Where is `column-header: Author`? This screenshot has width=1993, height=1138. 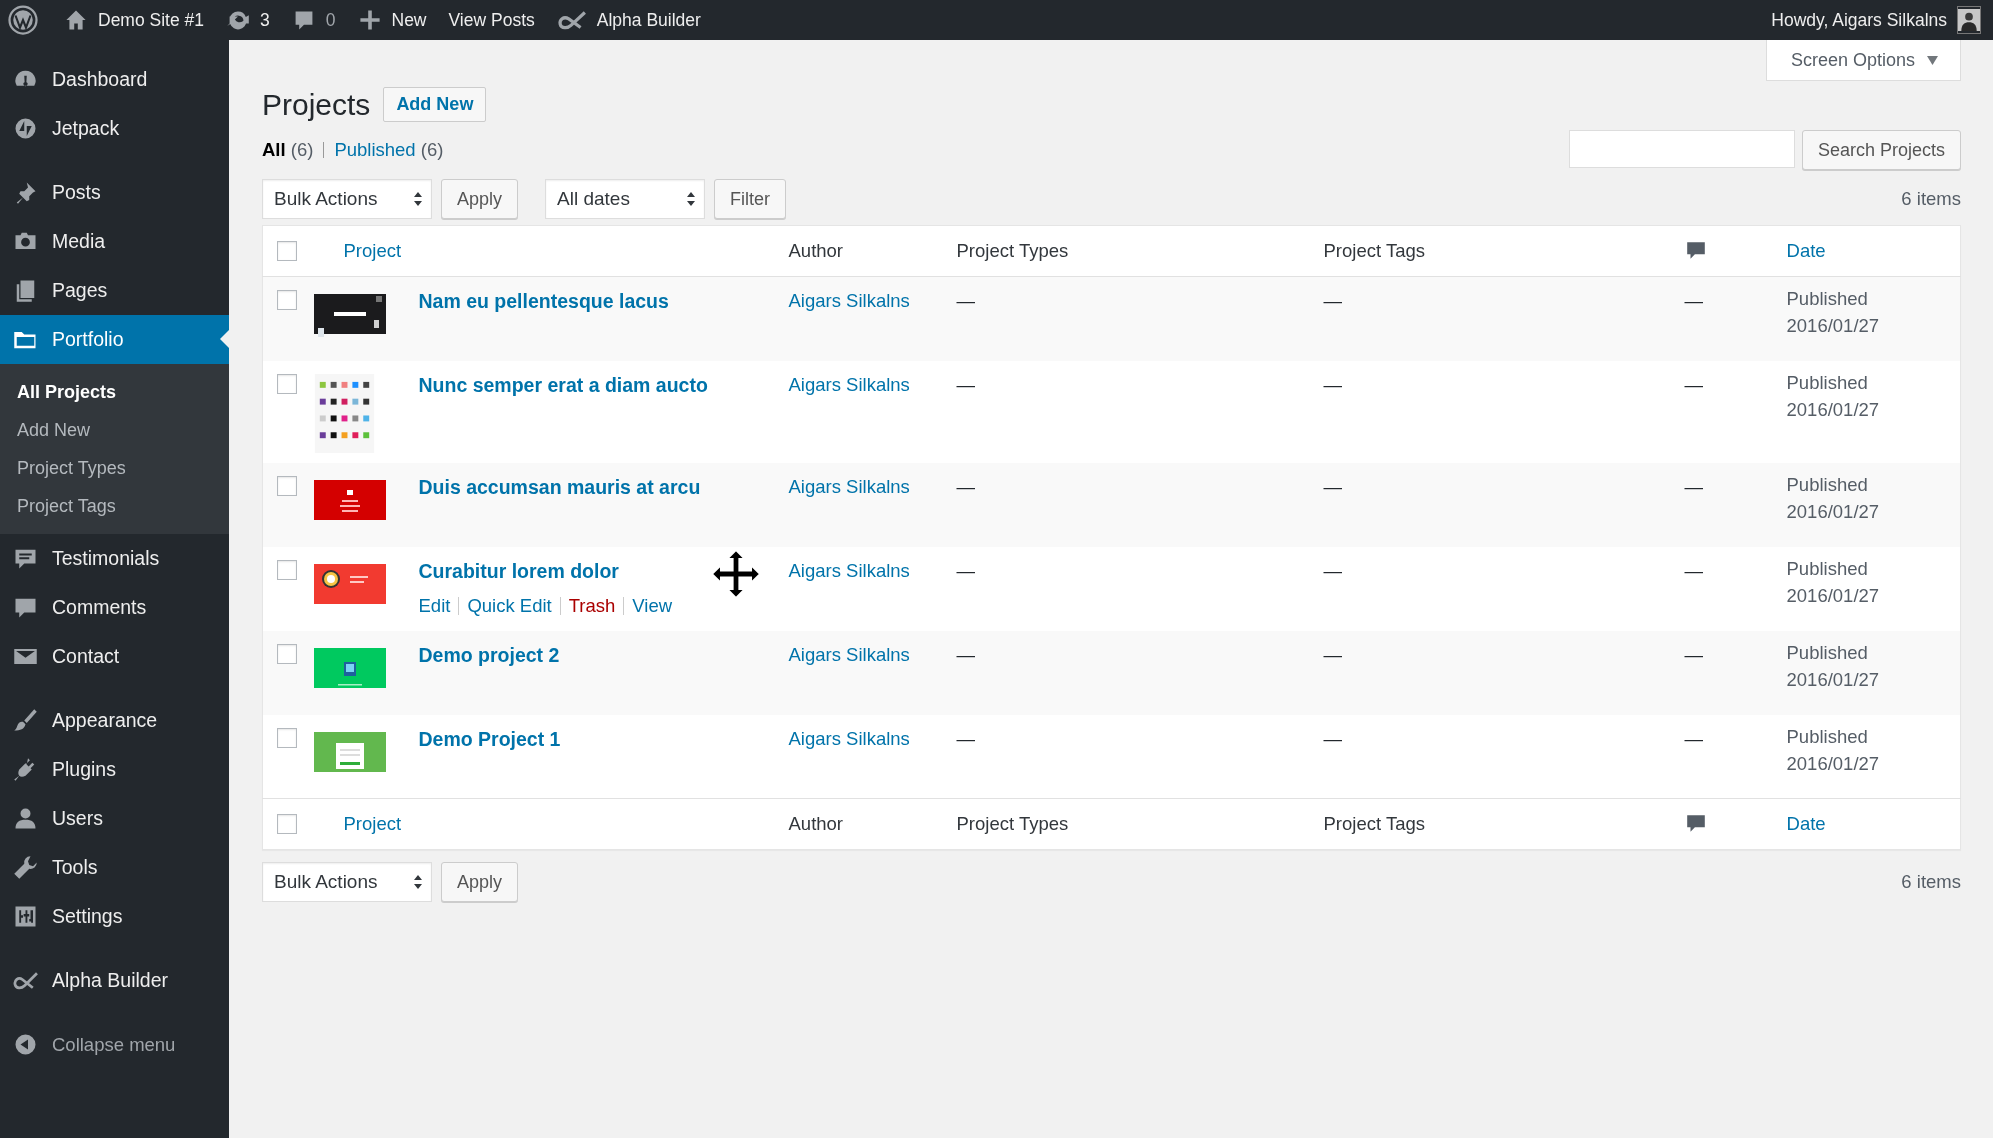 column-header: Author is located at coordinates (816, 250).